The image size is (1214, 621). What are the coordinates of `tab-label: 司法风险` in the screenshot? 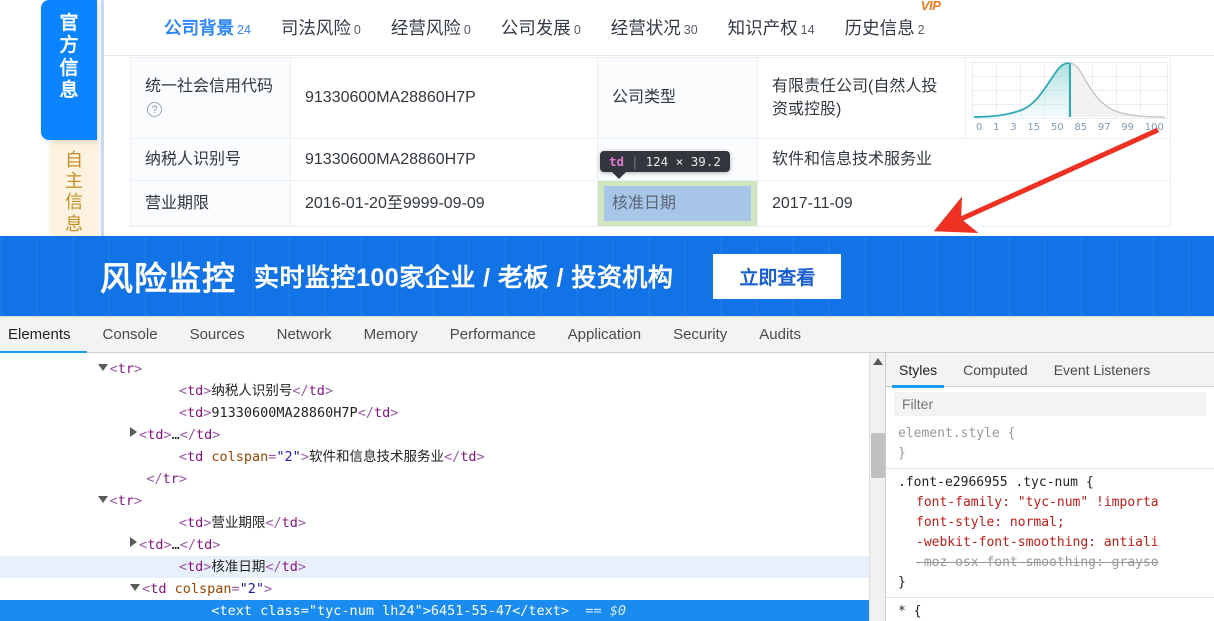 It's located at (315, 28).